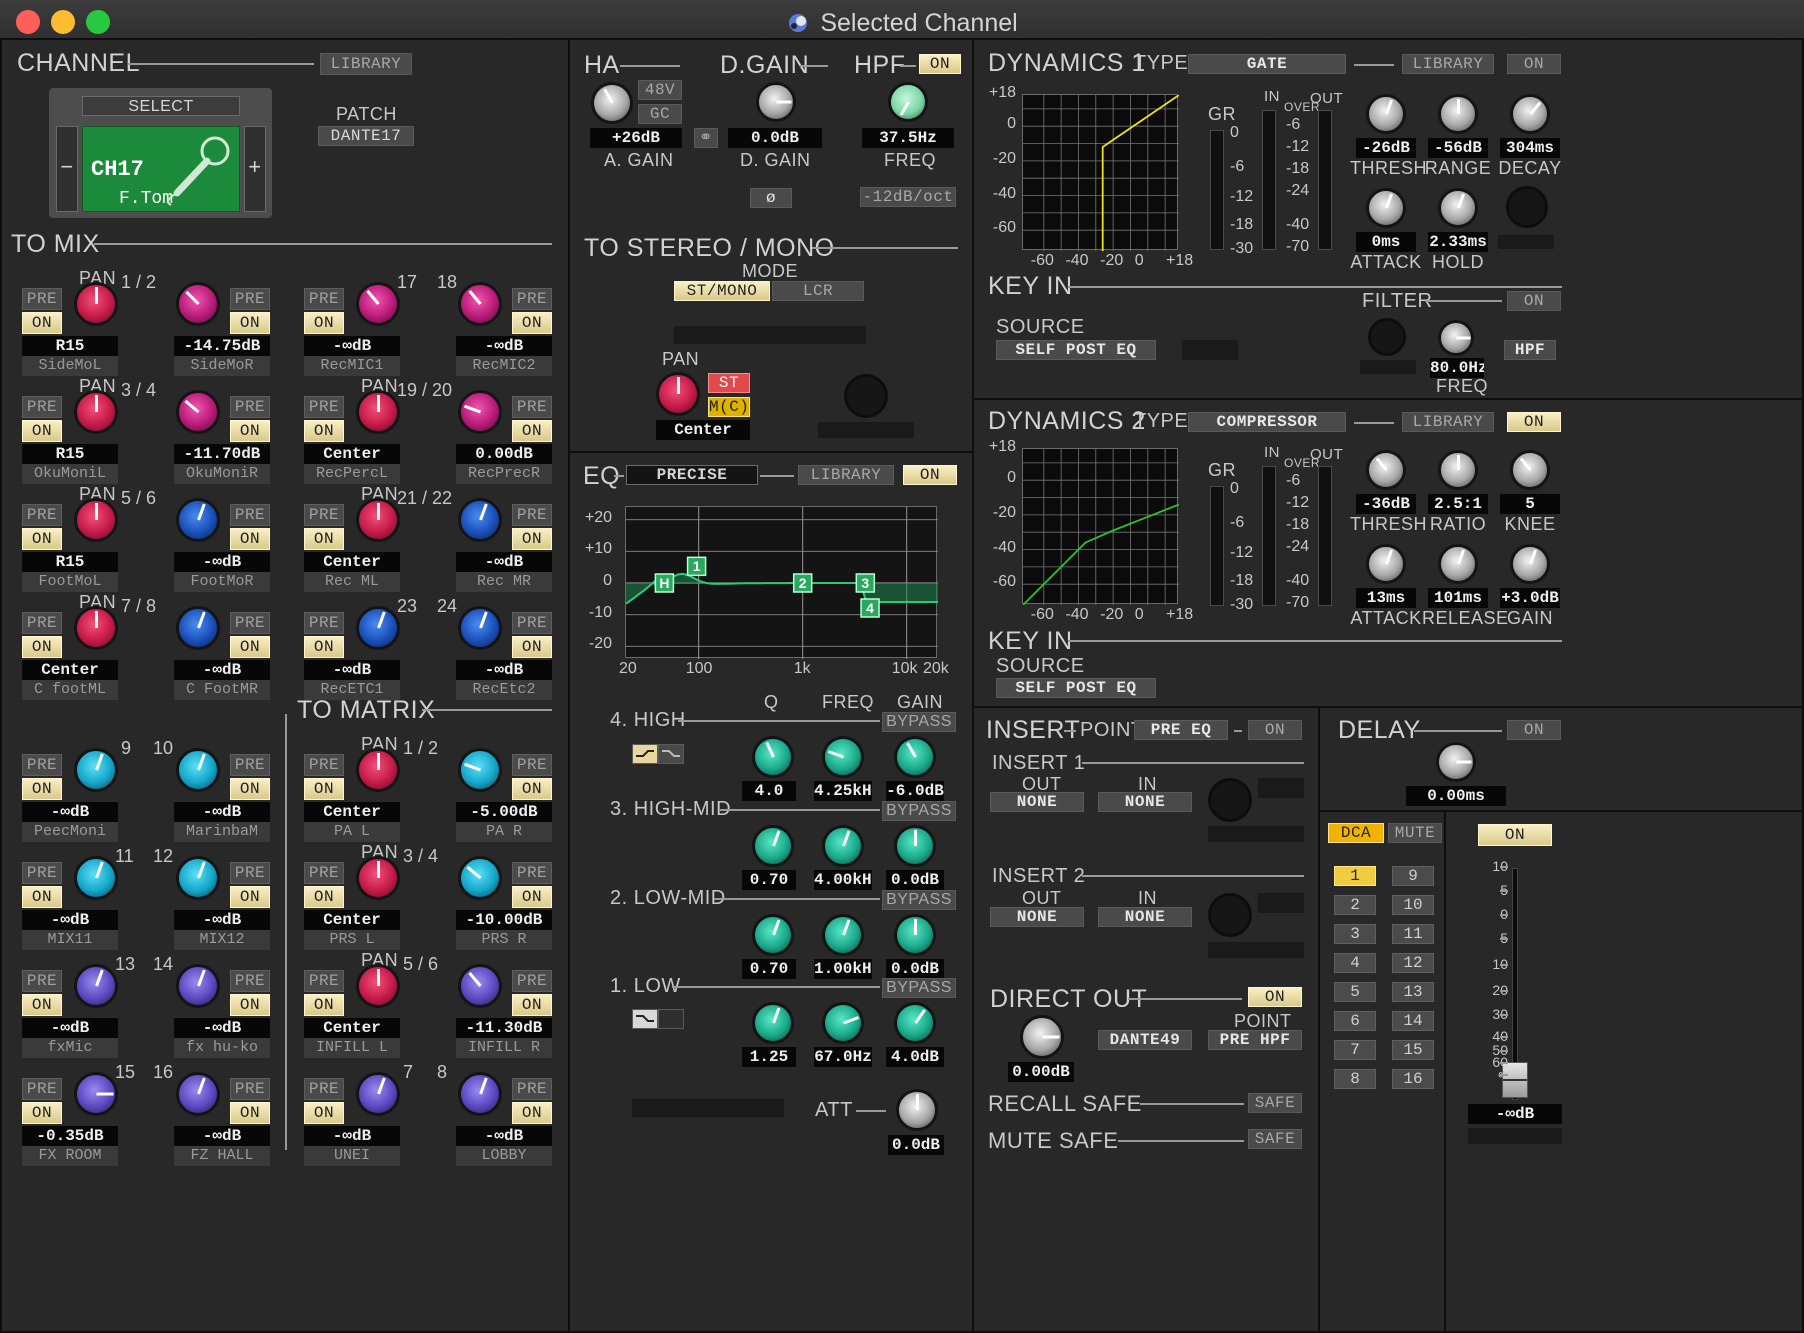 The image size is (1804, 1333). What do you see at coordinates (846, 475) in the screenshot?
I see `eq-library-button: LIBRARY` at bounding box center [846, 475].